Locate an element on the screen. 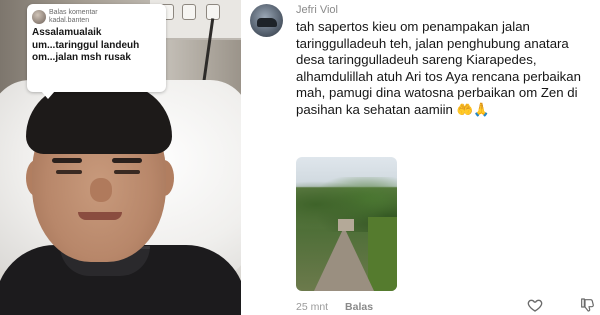 The width and height of the screenshot is (600, 315). comment-time: 25 mnt is located at coordinates (312, 307).